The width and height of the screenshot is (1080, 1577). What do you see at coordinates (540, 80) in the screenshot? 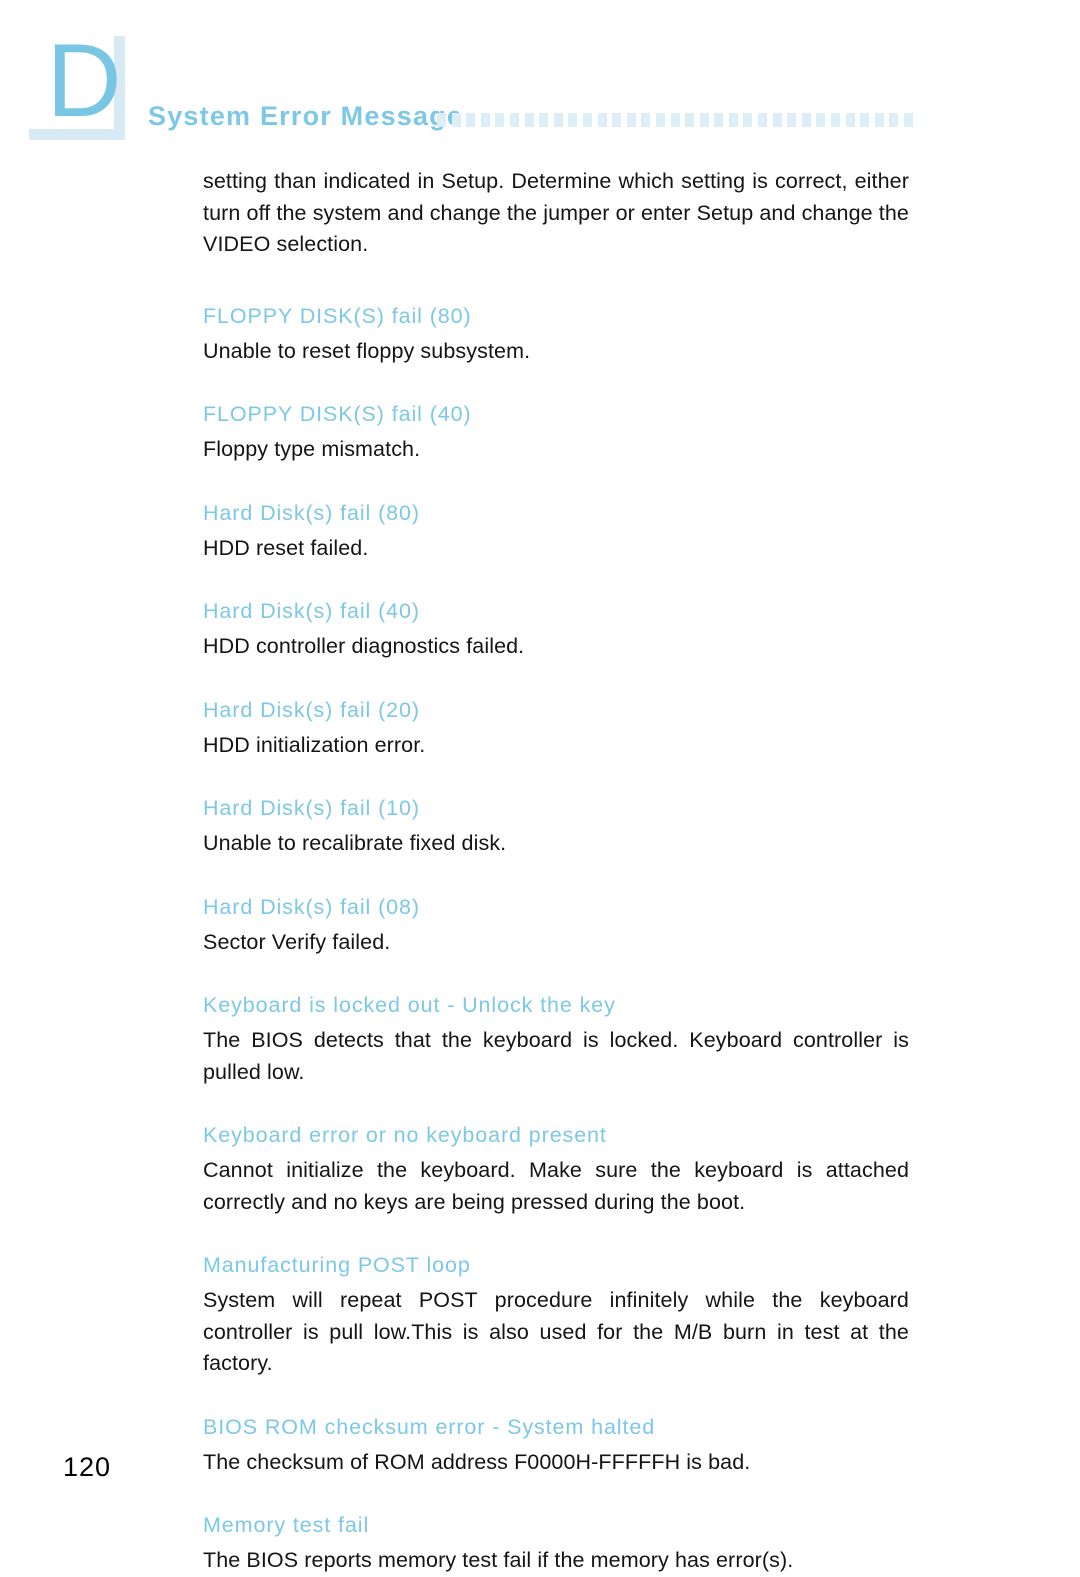
I see `page-header: D System Error Message` at bounding box center [540, 80].